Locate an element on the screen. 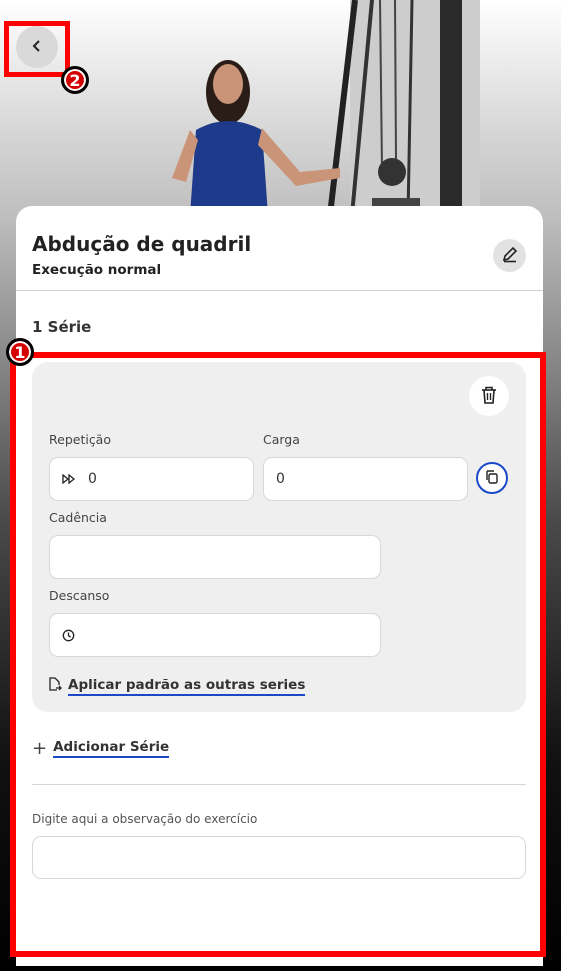 The image size is (561, 971). annotation-marker-2: 2 is located at coordinates (75, 80).